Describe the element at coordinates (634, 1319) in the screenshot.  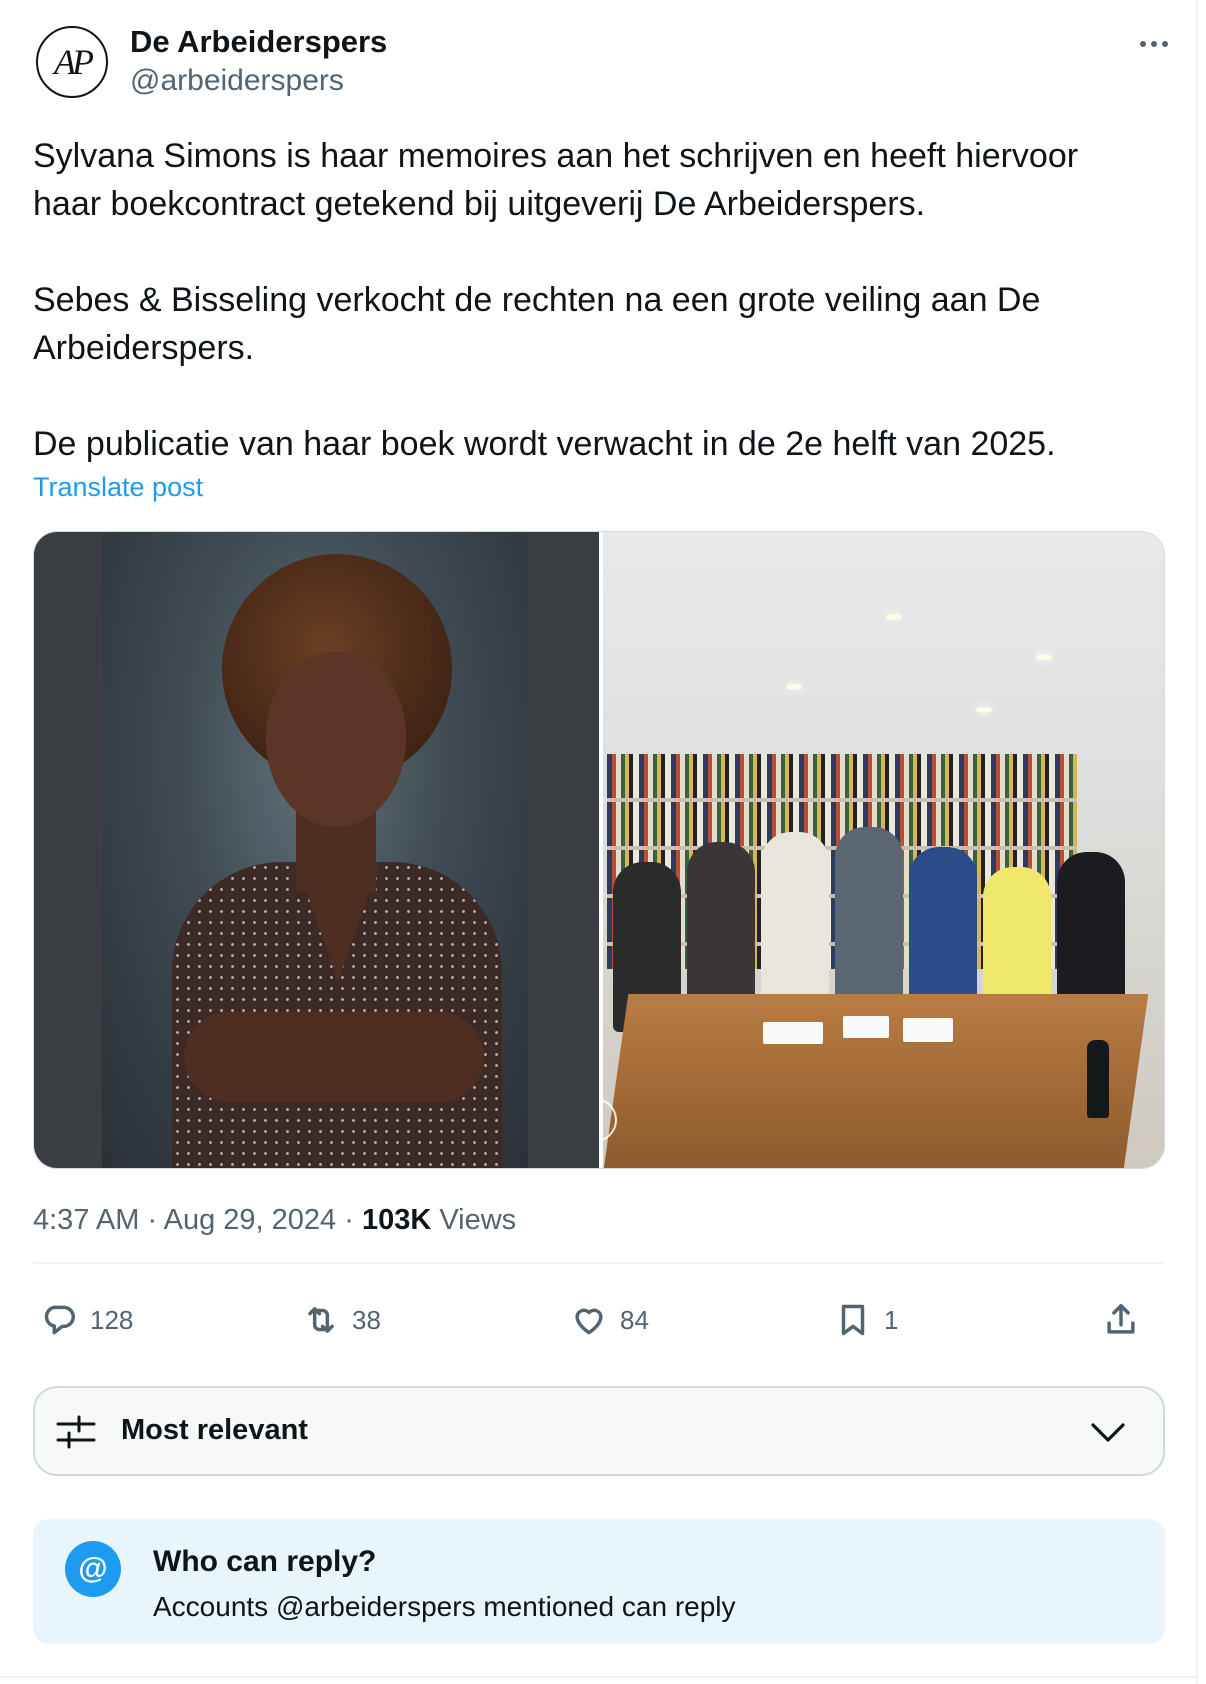
I see `like-count: 84` at that location.